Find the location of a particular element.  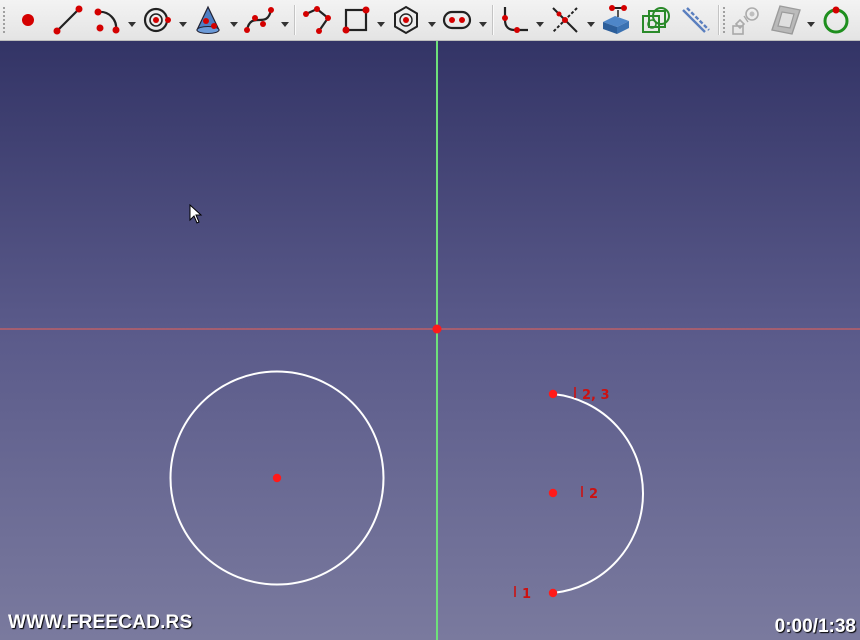

circle-dropdown-icon is located at coordinates (183, 20).